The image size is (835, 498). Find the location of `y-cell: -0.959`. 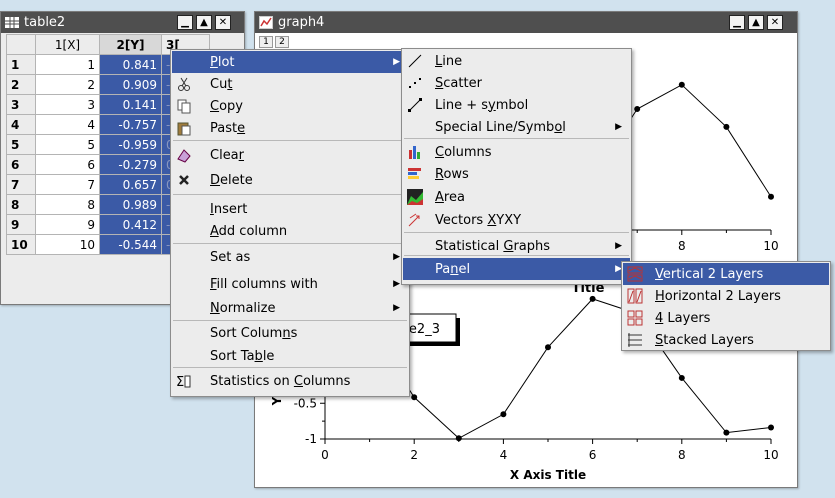

y-cell: -0.959 is located at coordinates (130, 144).